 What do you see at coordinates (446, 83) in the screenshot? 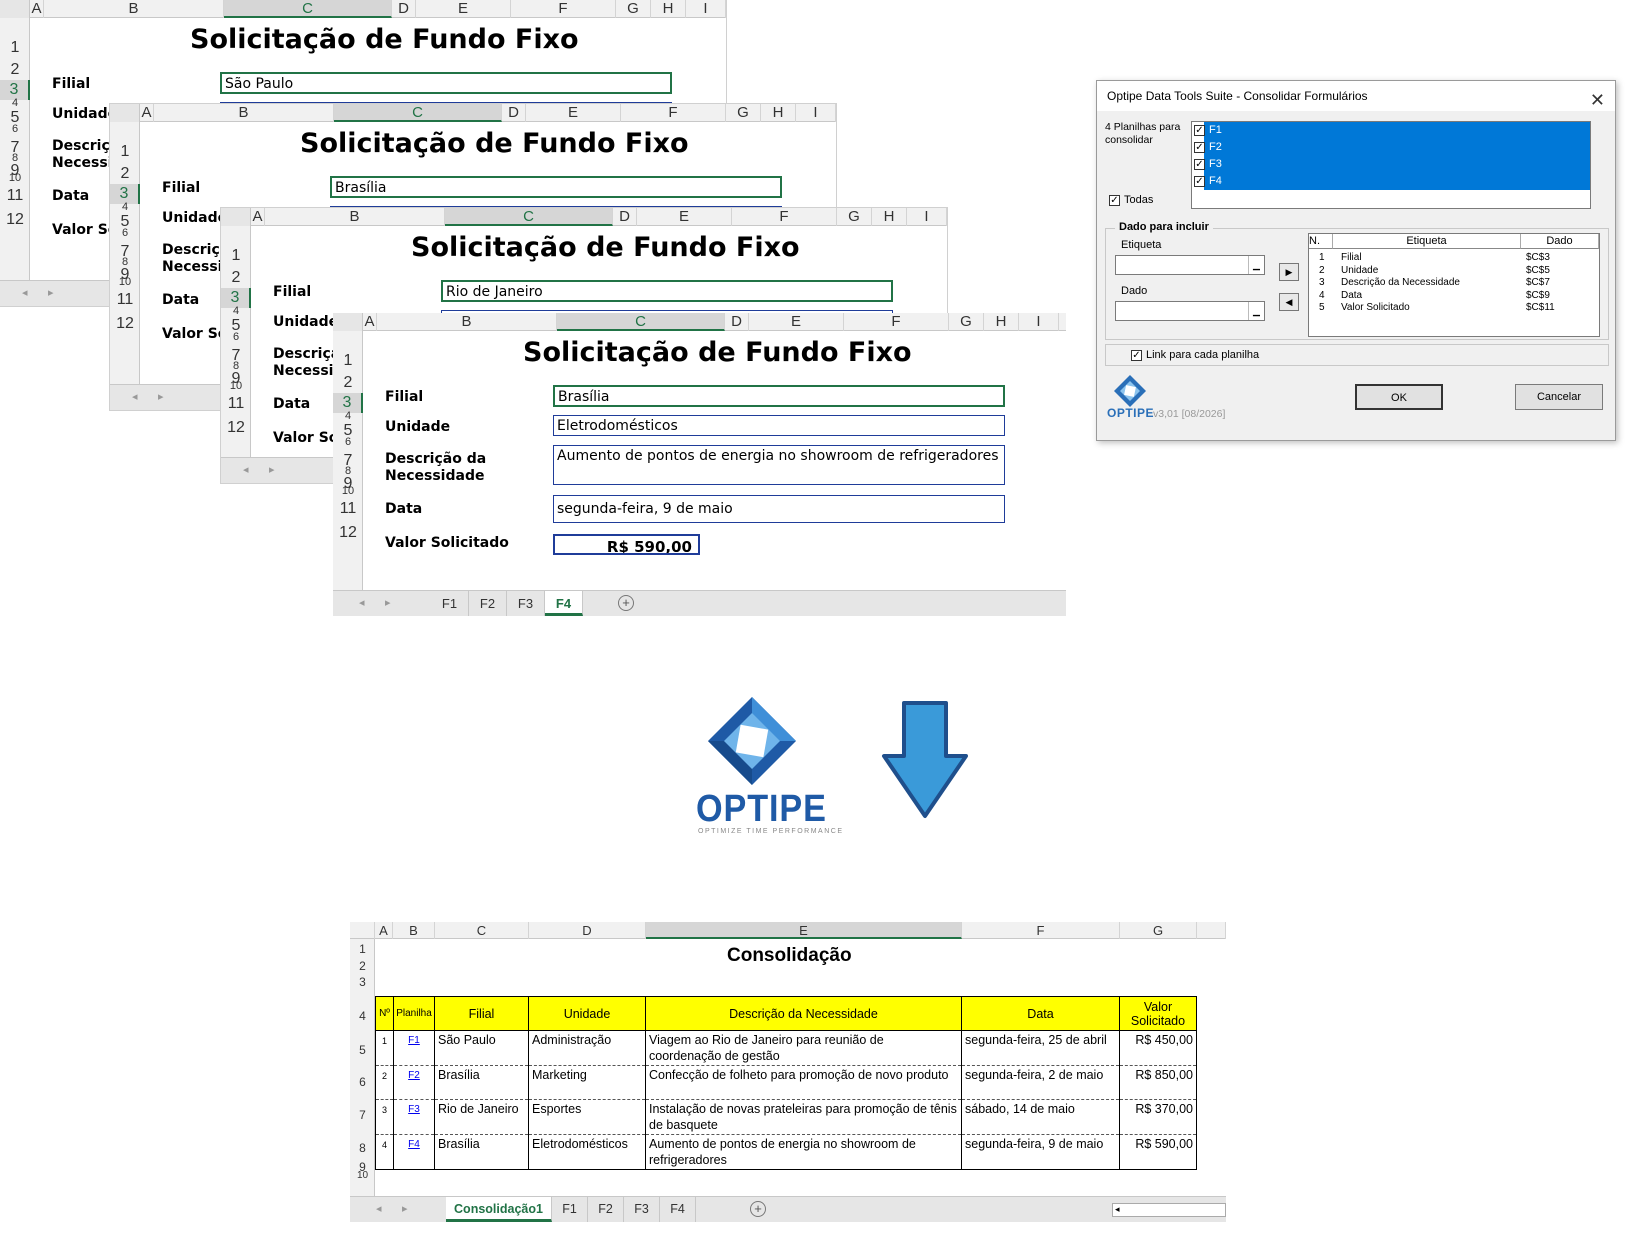
I see `filial-field: São Paulo` at bounding box center [446, 83].